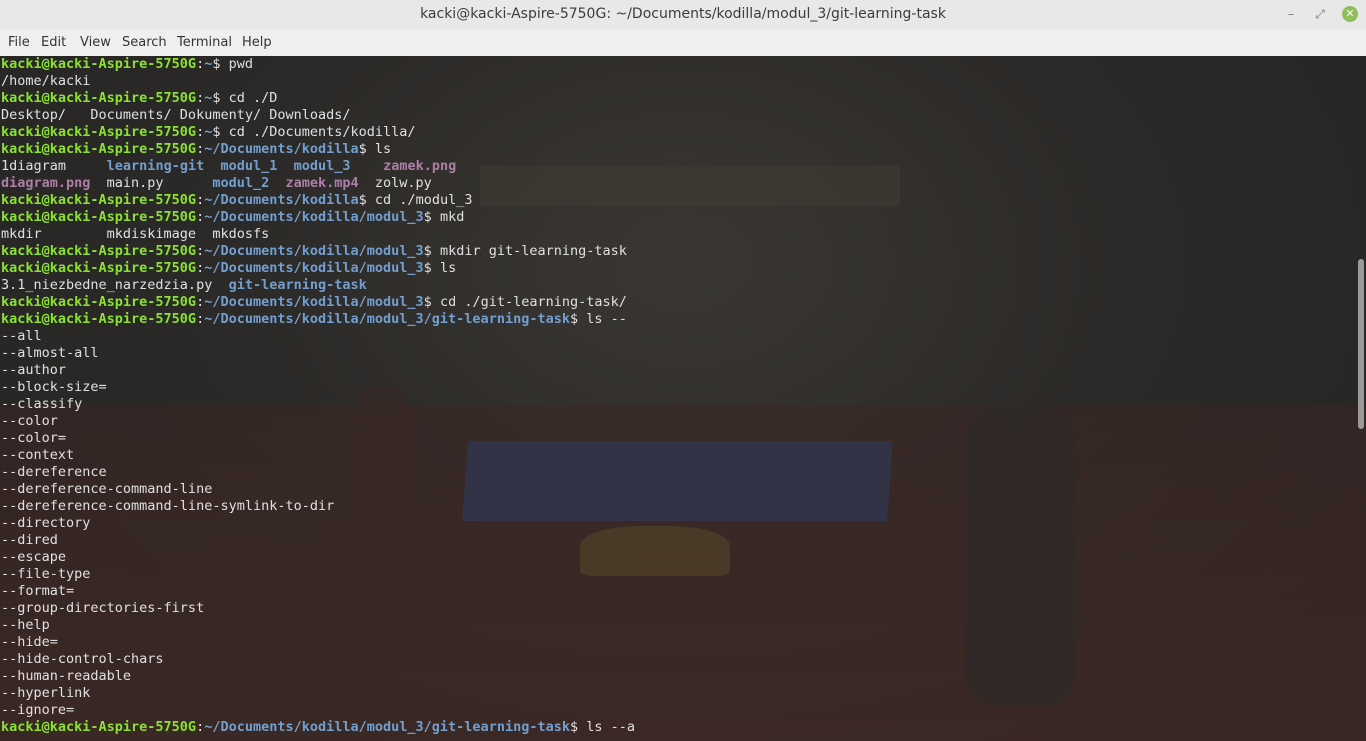 The width and height of the screenshot is (1366, 741). Describe the element at coordinates (281, 149) in the screenshot. I see `prompt-path: ~/Documents/kodilla` at that location.